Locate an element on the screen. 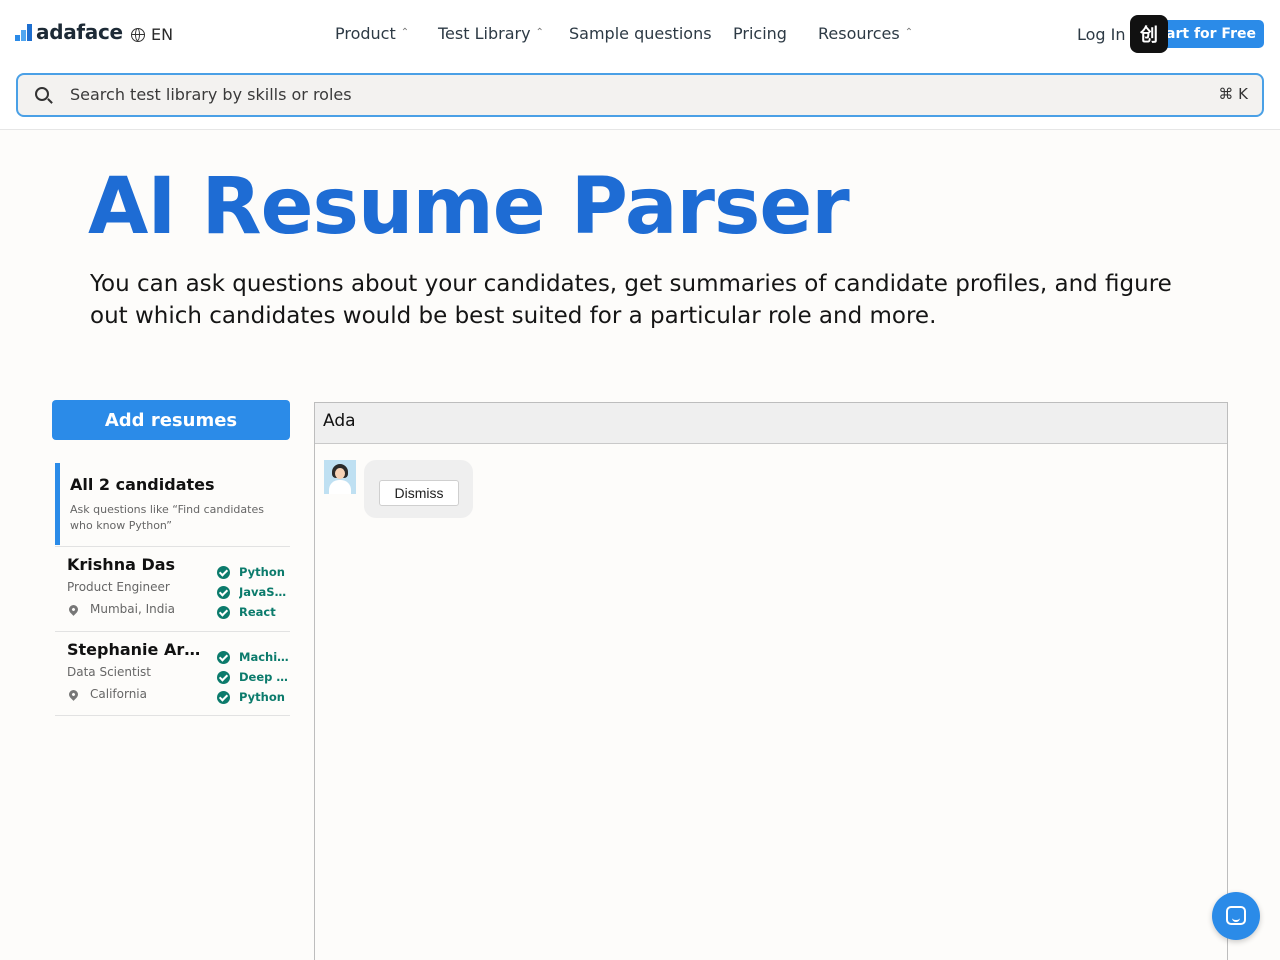 Image resolution: width=1280 pixels, height=960 pixels. brand-name: adaface is located at coordinates (79, 32).